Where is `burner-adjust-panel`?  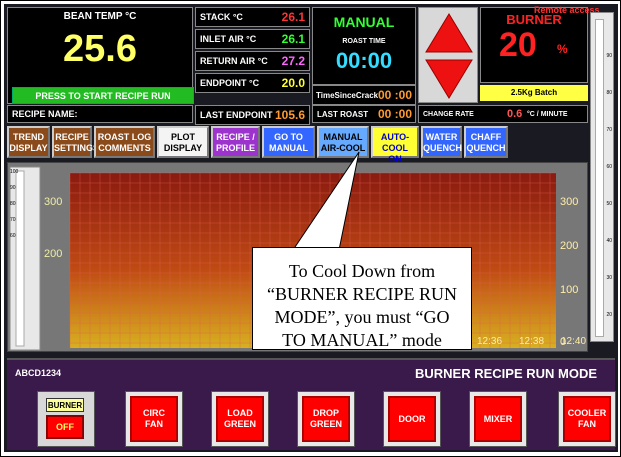
burner-adjust-panel is located at coordinates (448, 55).